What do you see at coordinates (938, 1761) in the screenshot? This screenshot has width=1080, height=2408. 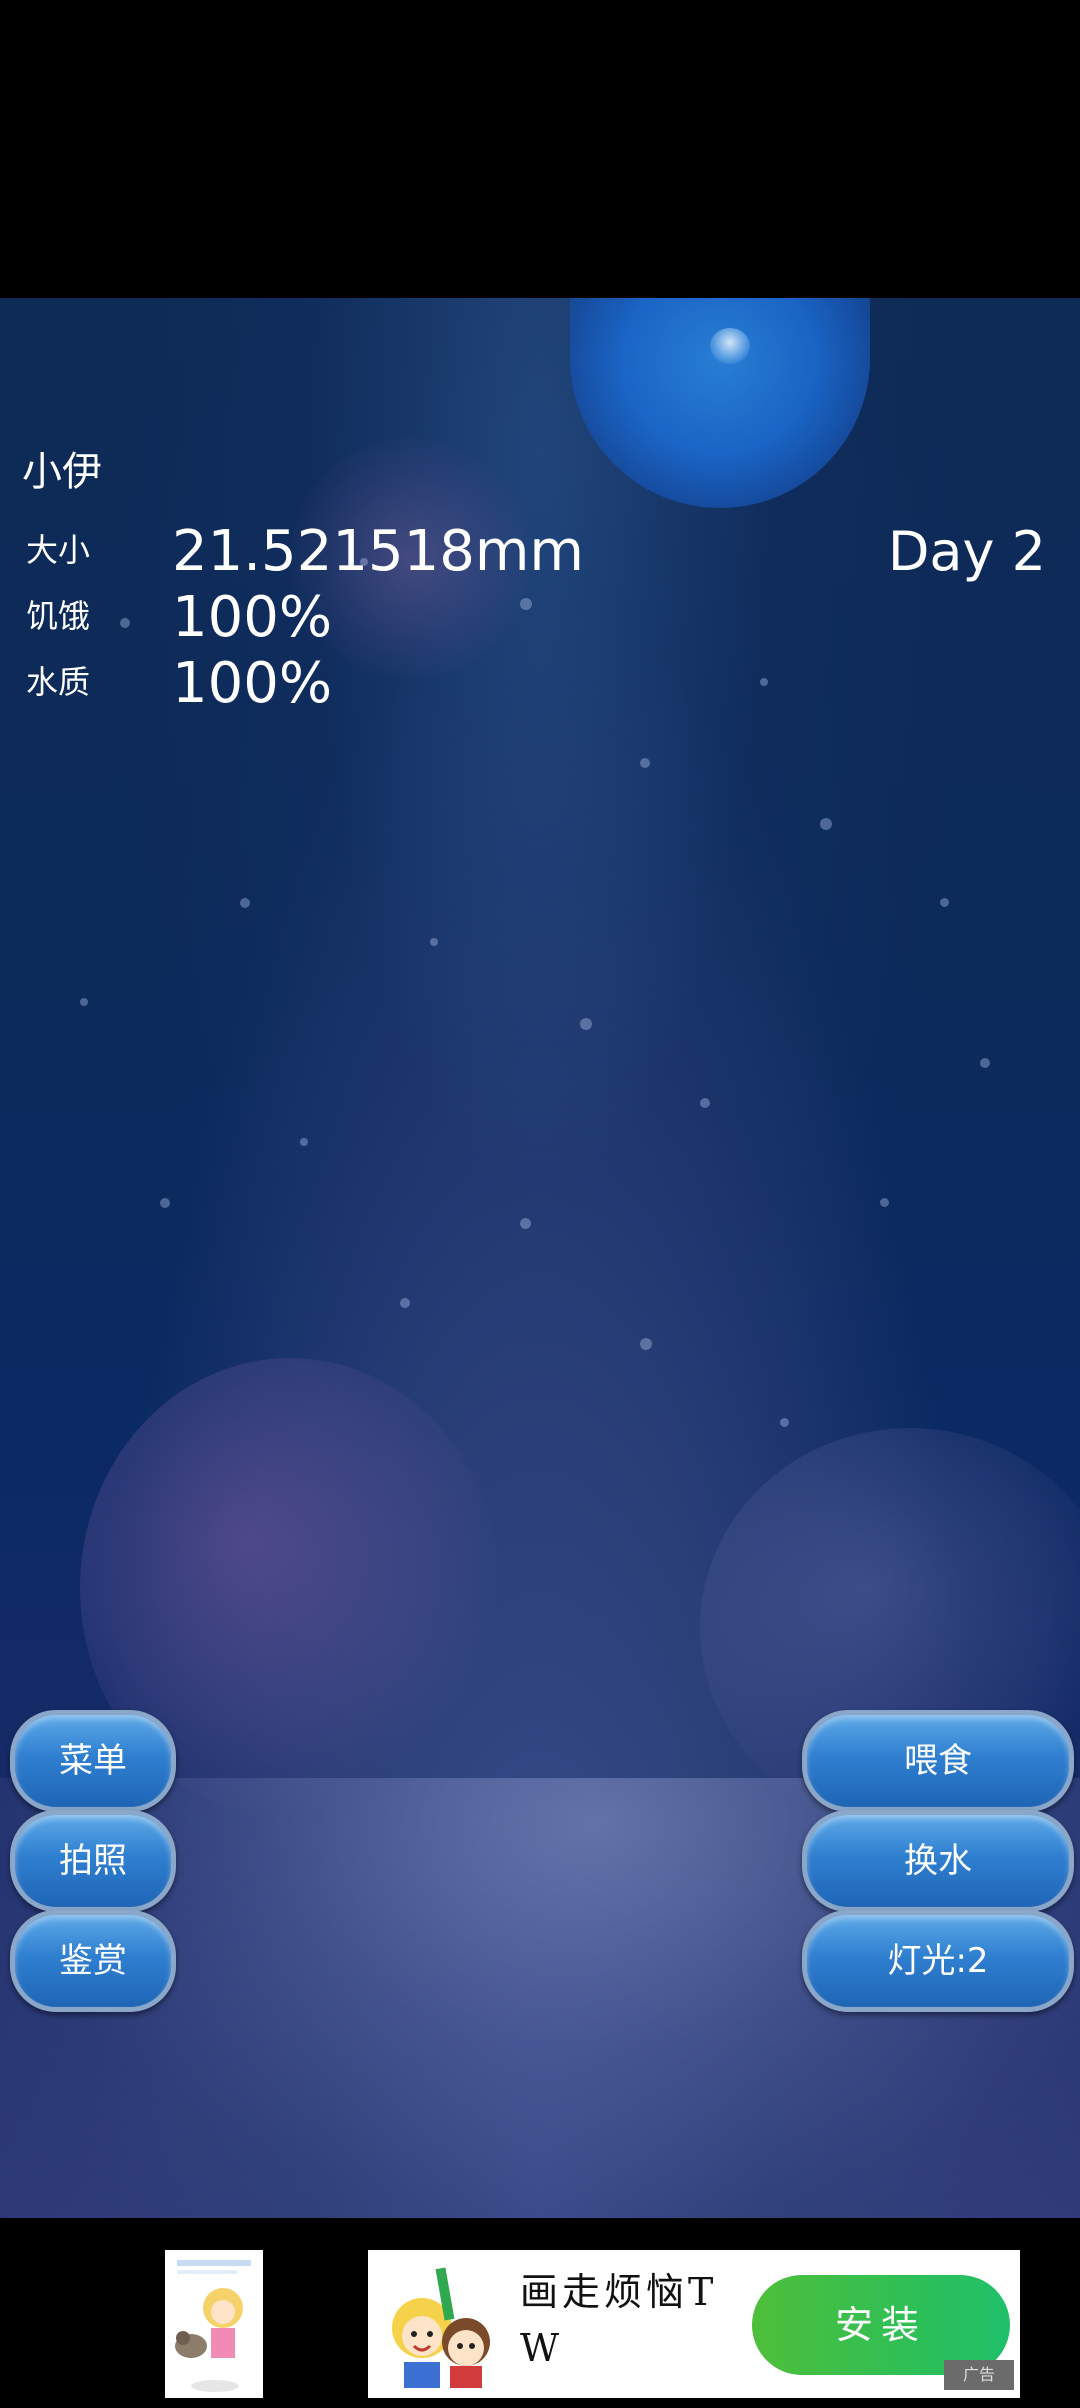 I see `feed-button: 喂食` at bounding box center [938, 1761].